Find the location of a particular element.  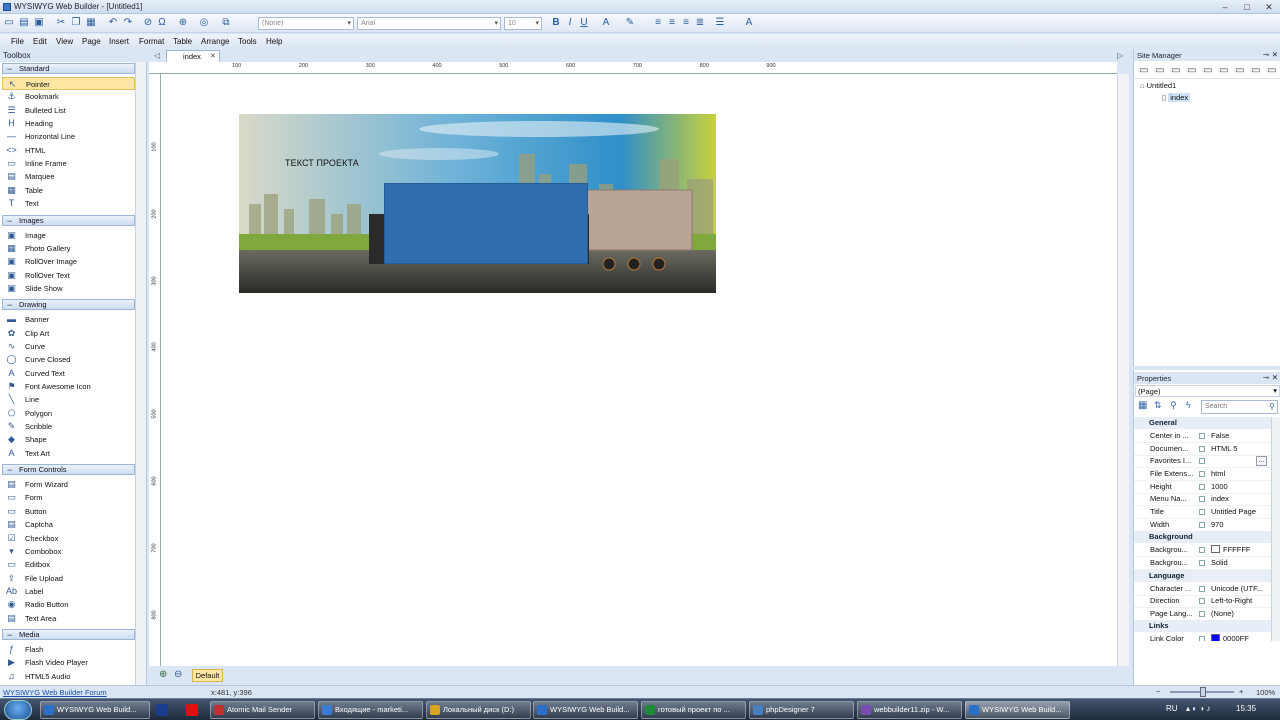

property-value: Solid is located at coordinates (1219, 563).